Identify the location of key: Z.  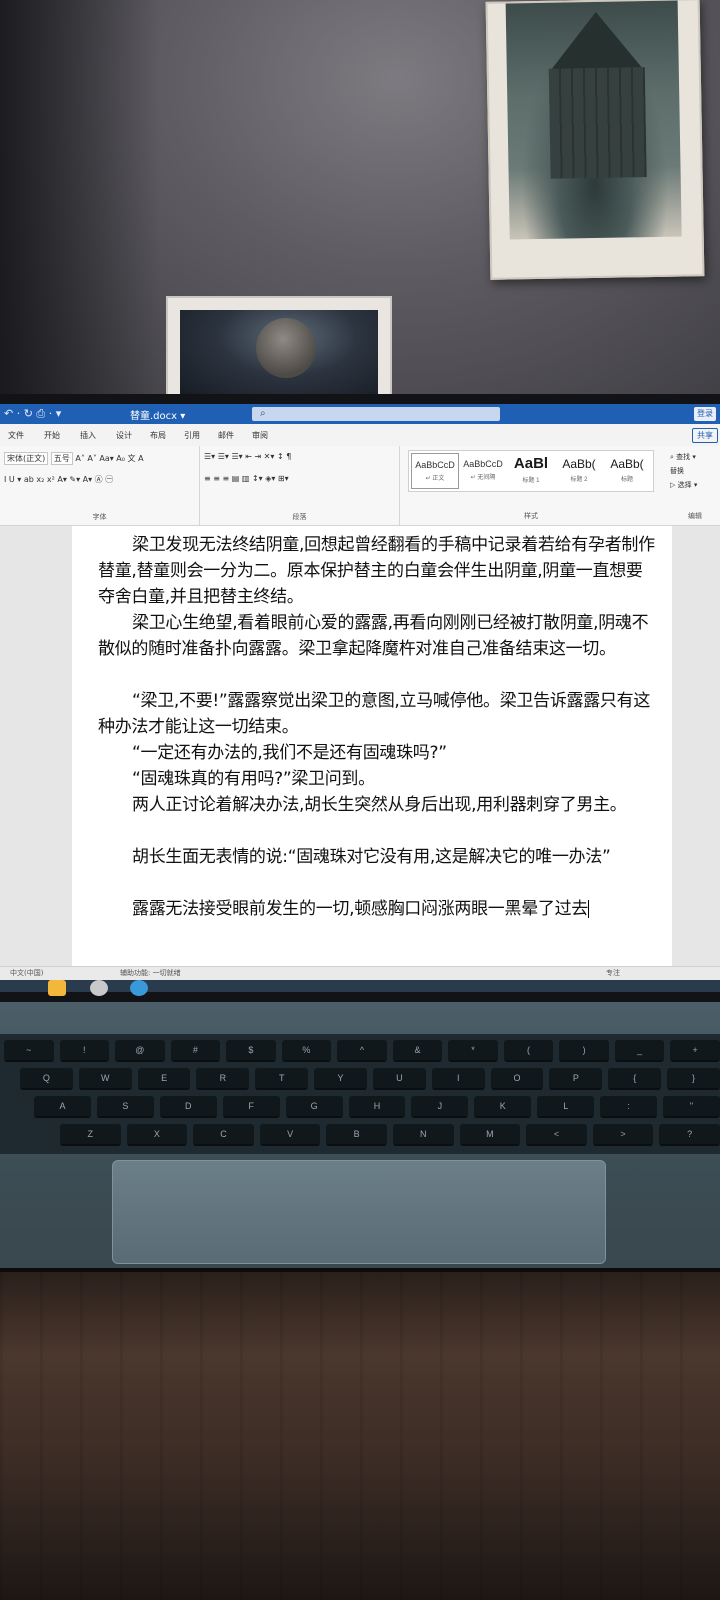
(90, 1135).